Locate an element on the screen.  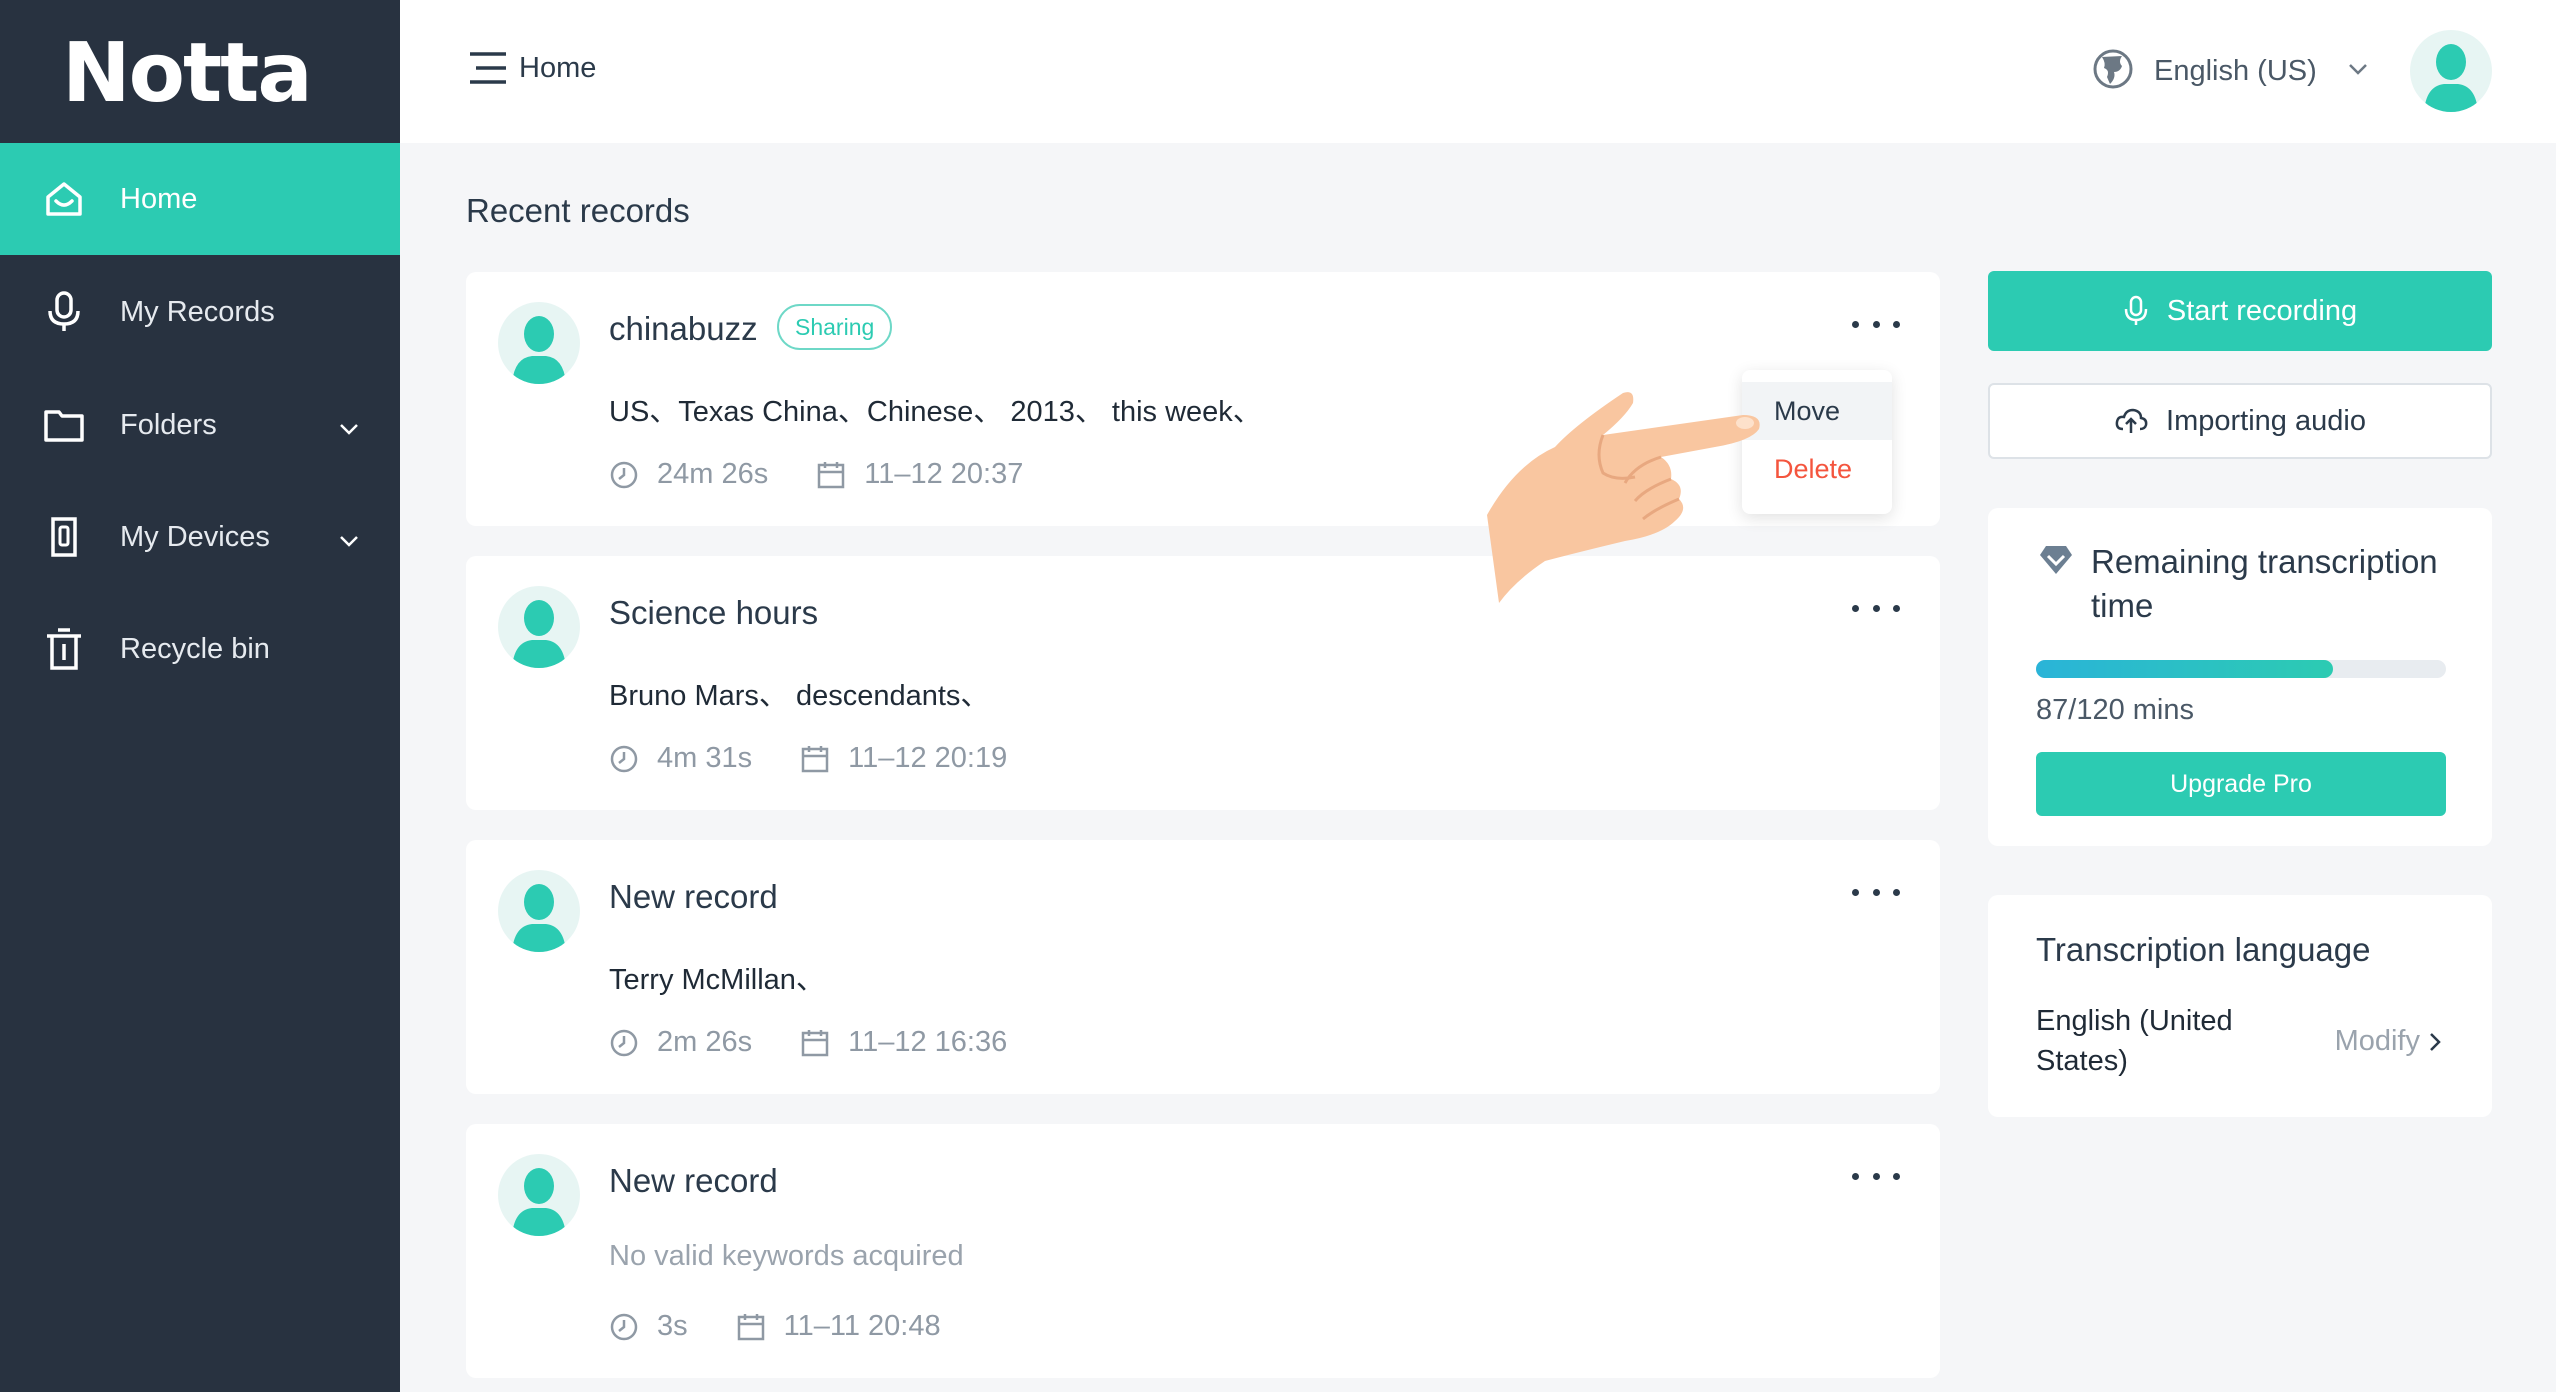
record-meta: 4m 31s 11–12 20:19 is located at coordinates (808, 758).